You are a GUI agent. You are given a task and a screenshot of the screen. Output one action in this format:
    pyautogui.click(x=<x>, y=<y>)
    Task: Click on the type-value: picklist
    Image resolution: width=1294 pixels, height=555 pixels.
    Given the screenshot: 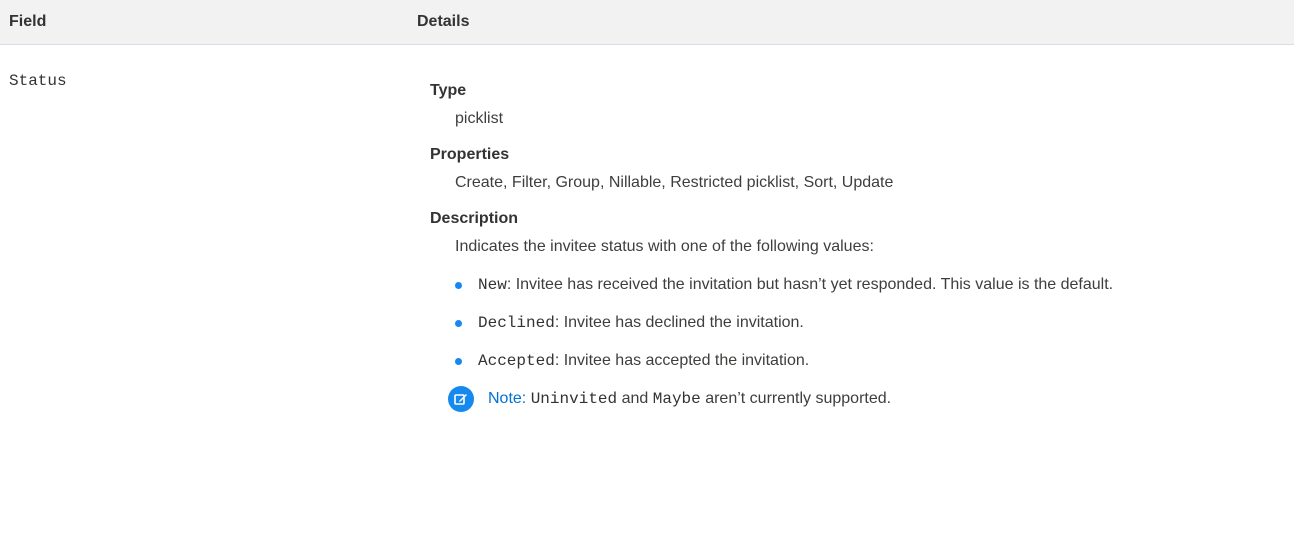 What is the action you would take?
    pyautogui.click(x=479, y=118)
    